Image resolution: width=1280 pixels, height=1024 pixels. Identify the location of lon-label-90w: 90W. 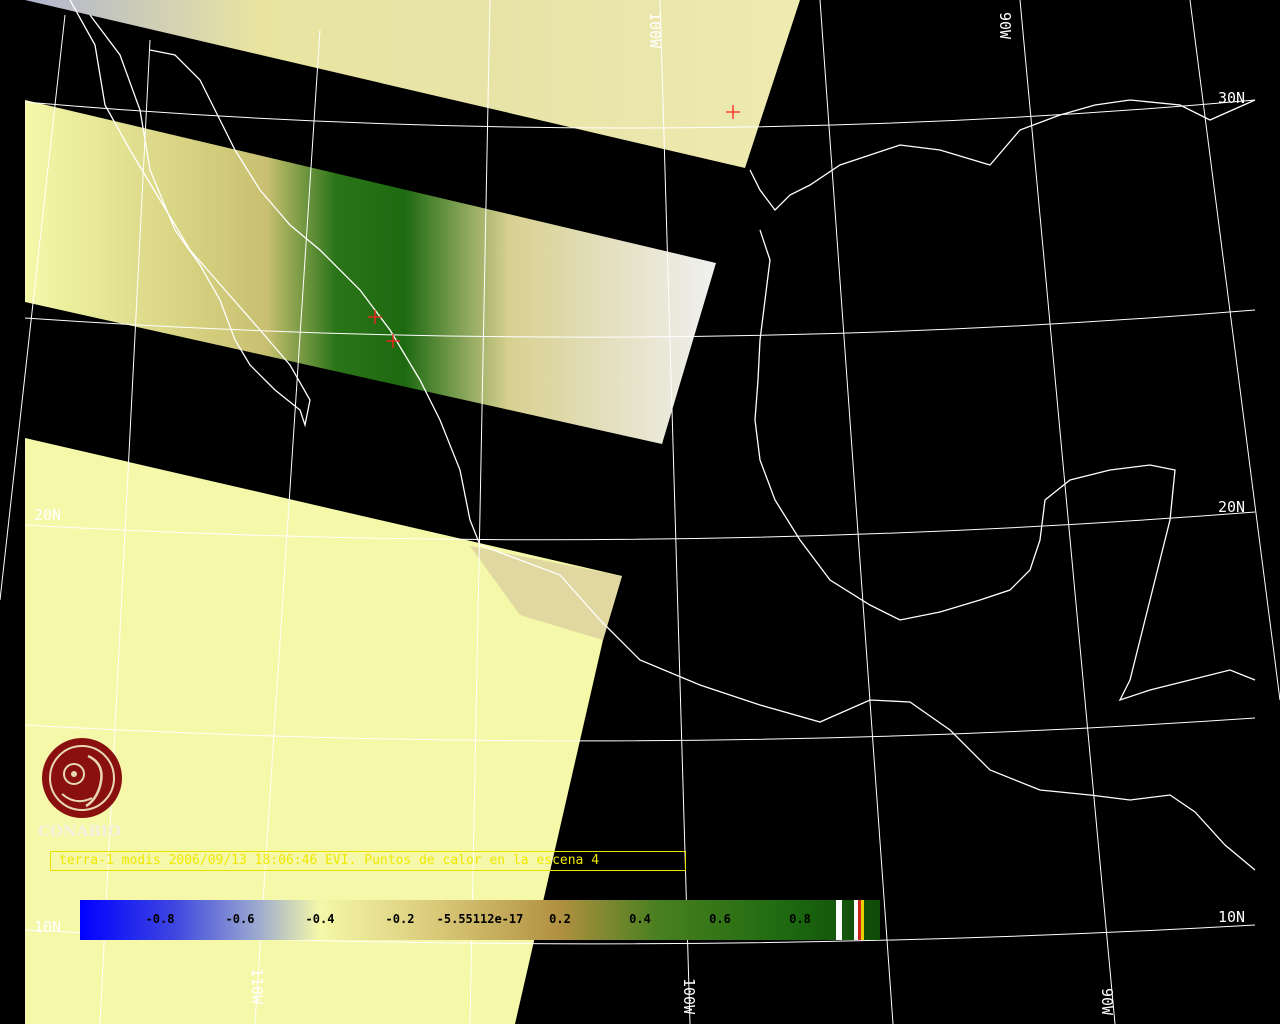
(1107, 1002).